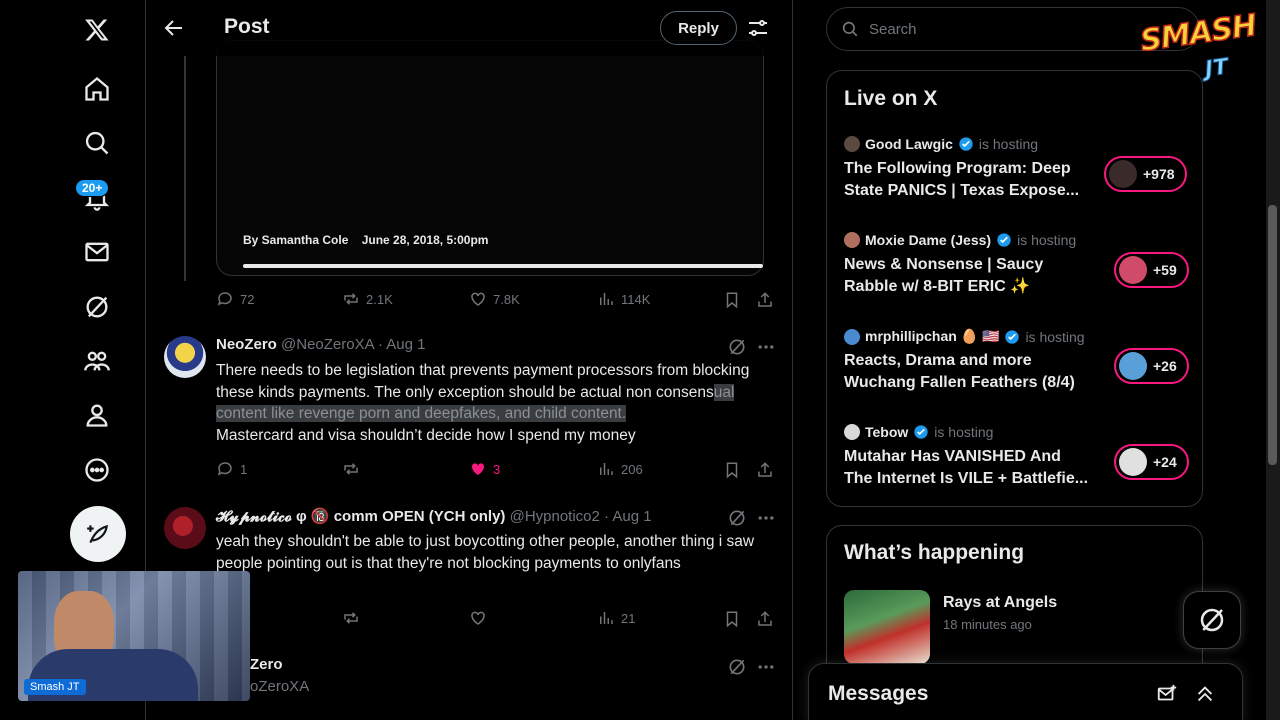  What do you see at coordinates (244, 469) in the screenshot?
I see `reply-count: 1` at bounding box center [244, 469].